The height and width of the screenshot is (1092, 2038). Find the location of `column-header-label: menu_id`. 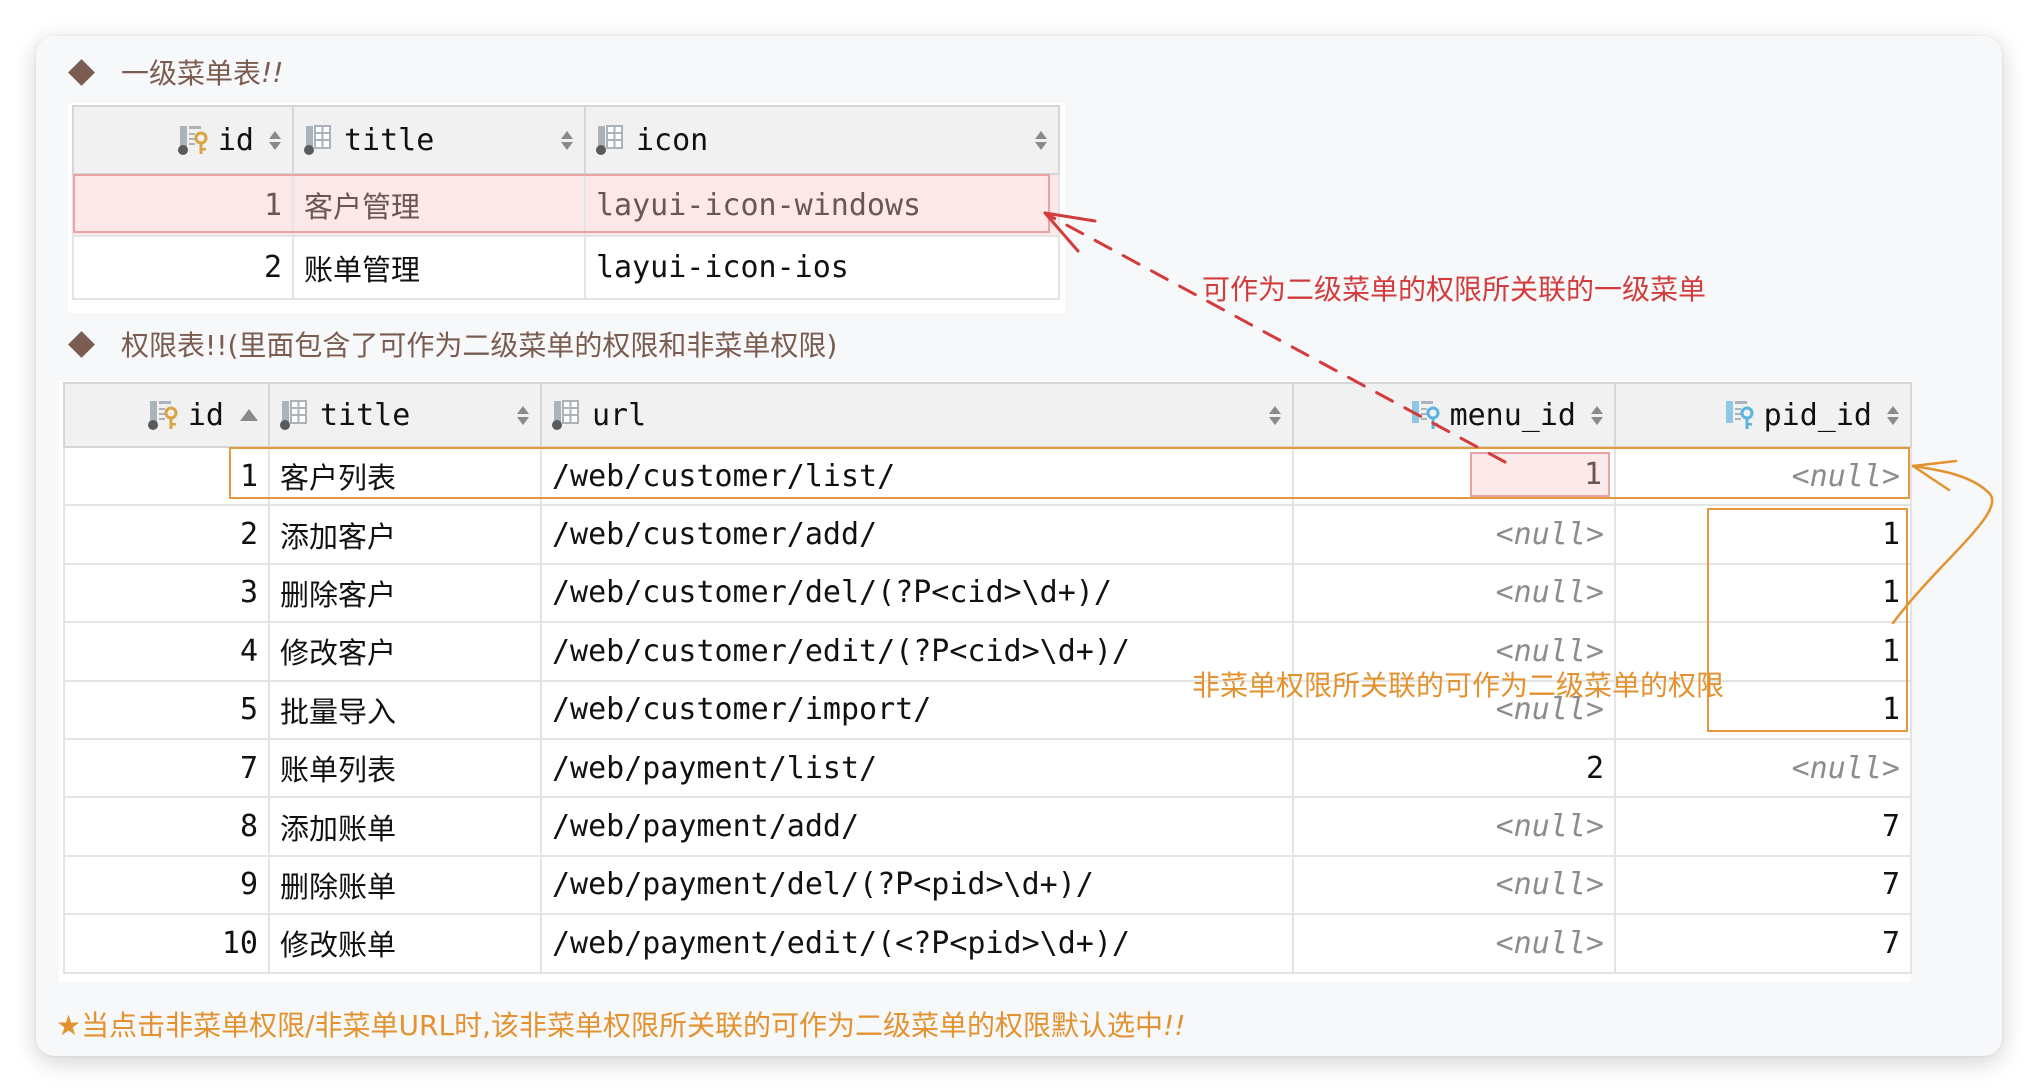

column-header-label: menu_id is located at coordinates (1512, 415).